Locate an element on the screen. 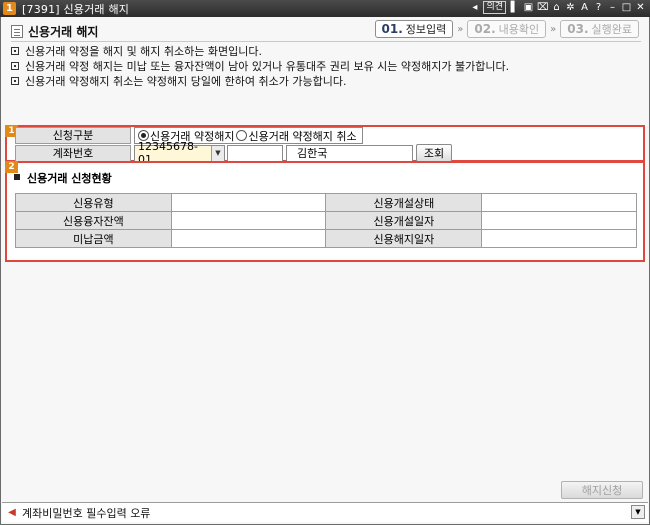 This screenshot has height=525, width=650. note-text: 신용거래 약정을 해지 및 해지 취소하는 화면입니다. is located at coordinates (143, 51).